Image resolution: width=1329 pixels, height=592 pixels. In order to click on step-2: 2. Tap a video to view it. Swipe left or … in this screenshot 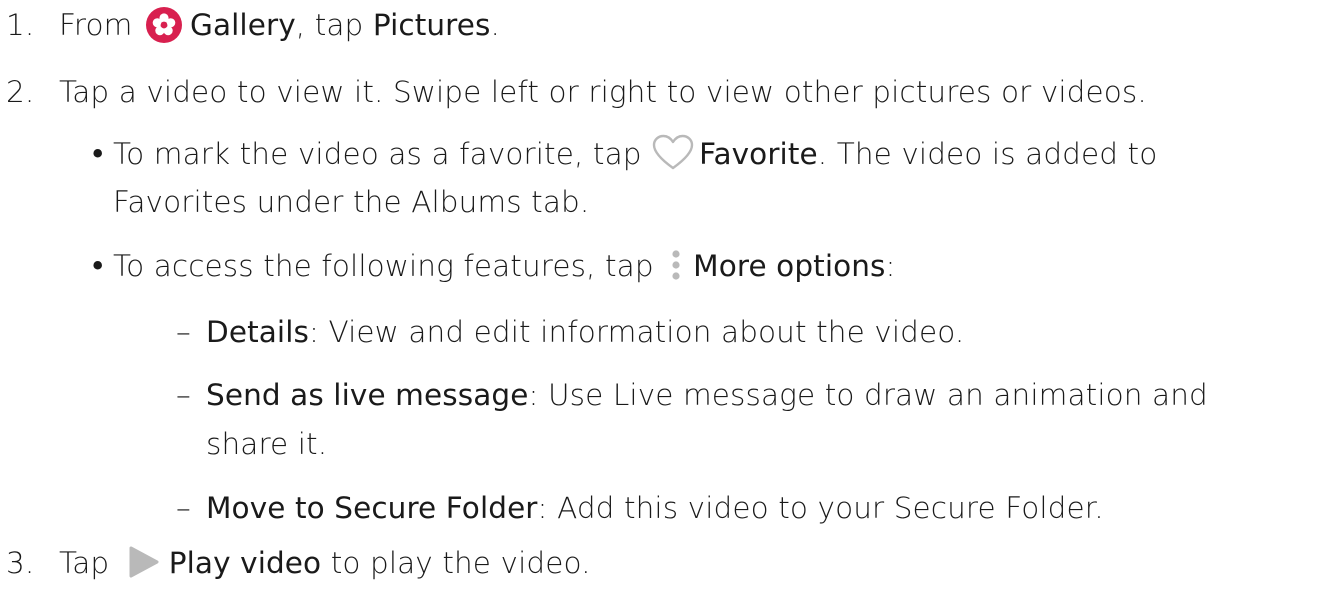, I will do `click(576, 92)`.